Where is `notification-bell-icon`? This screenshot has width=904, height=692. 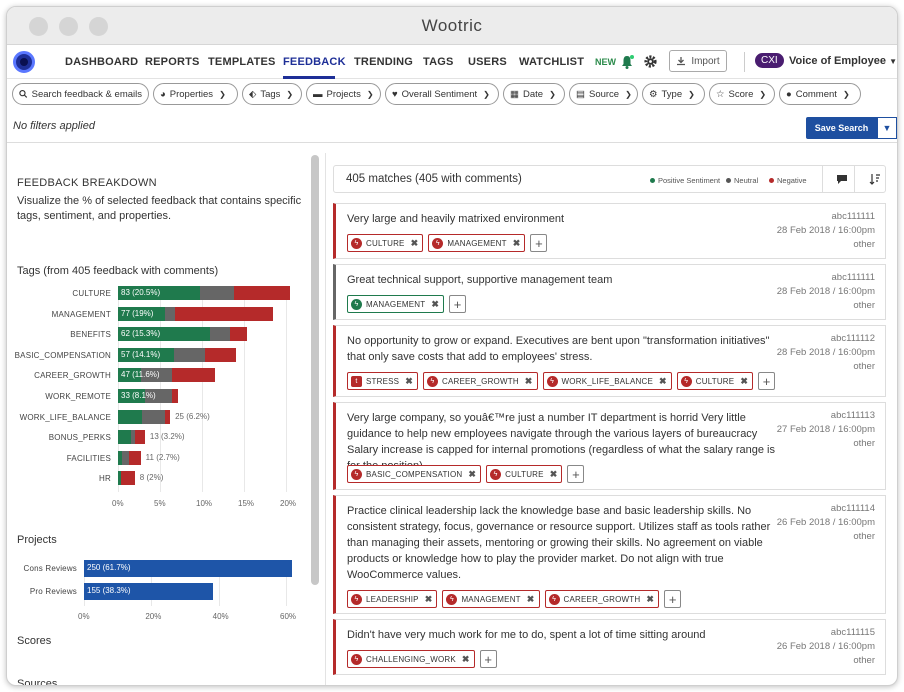
notification-bell-icon is located at coordinates (627, 62).